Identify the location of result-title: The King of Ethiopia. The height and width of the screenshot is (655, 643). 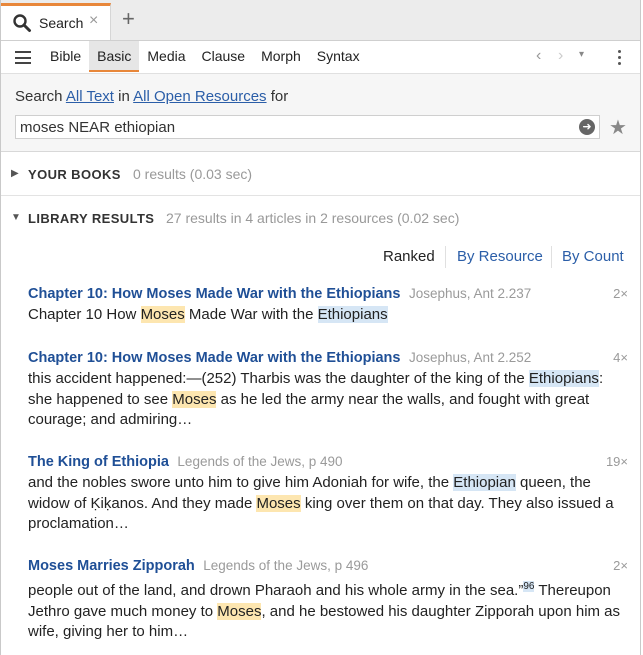
(98, 462).